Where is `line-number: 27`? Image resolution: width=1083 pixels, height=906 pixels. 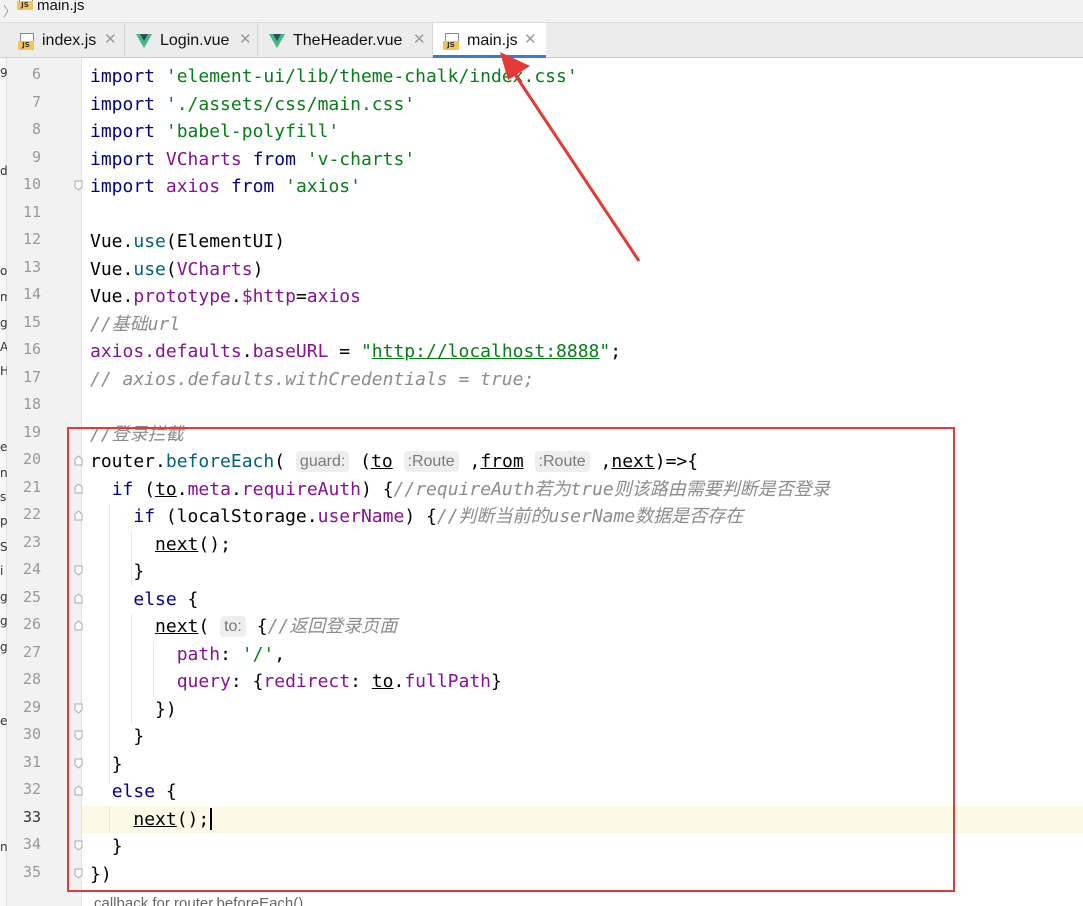 line-number: 27 is located at coordinates (31, 652).